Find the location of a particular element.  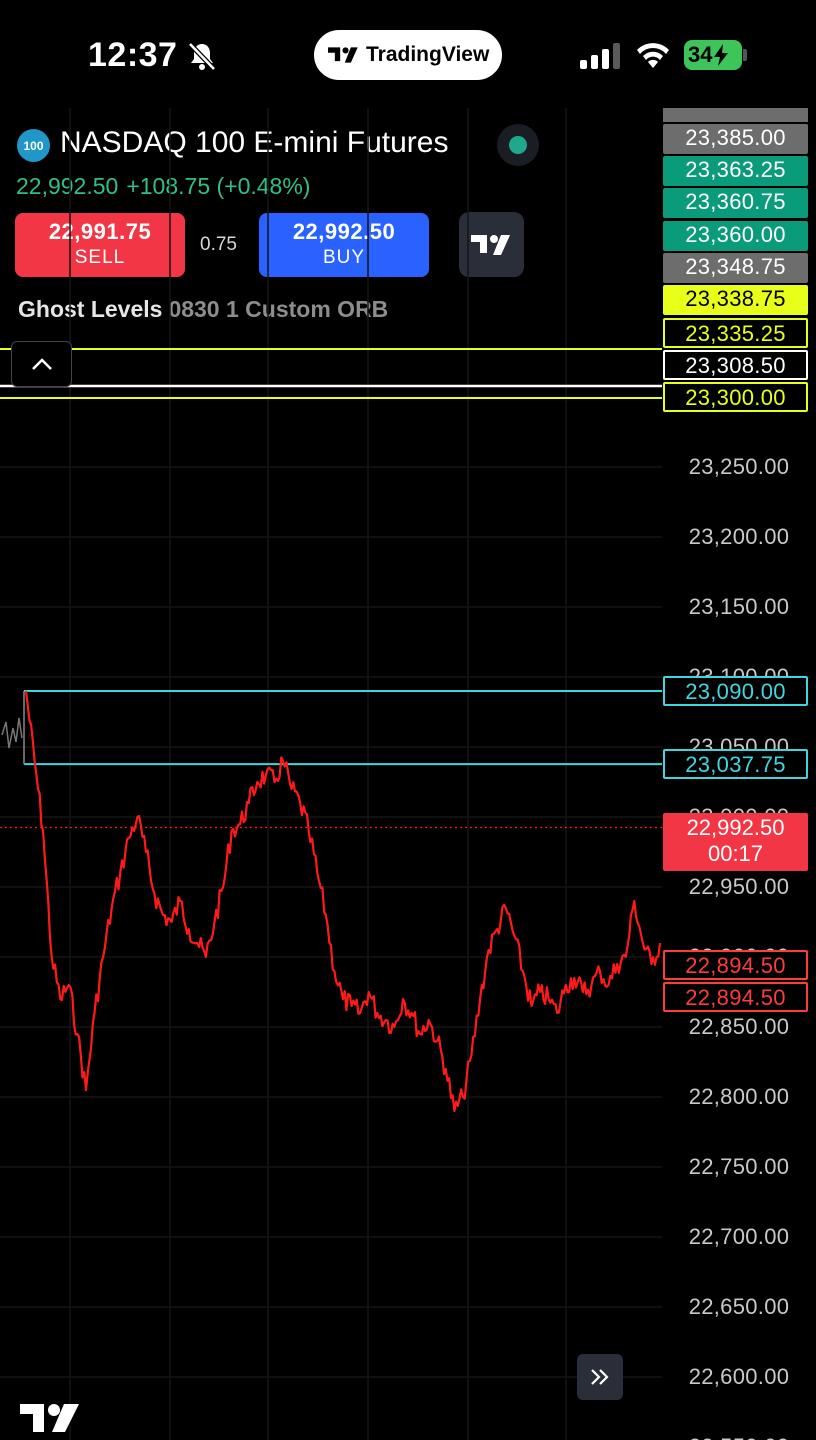

price-axis-tick: 23,250.00 is located at coordinates (739, 466).